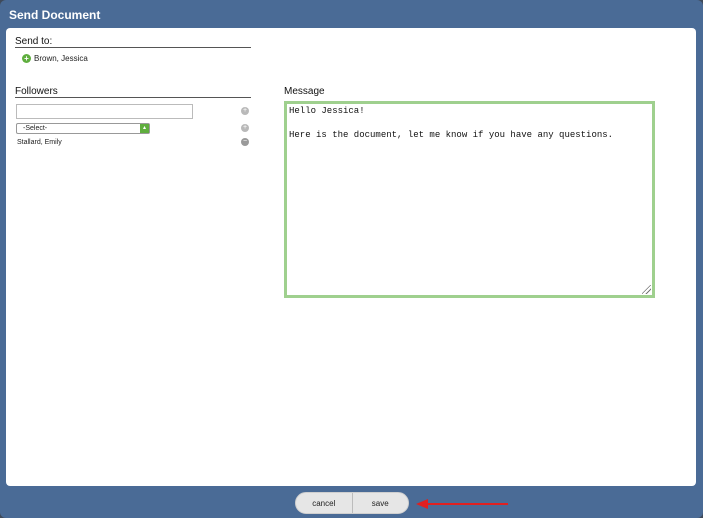 The image size is (703, 518). What do you see at coordinates (245, 128) in the screenshot?
I see `add-selected-follower-icon: +` at bounding box center [245, 128].